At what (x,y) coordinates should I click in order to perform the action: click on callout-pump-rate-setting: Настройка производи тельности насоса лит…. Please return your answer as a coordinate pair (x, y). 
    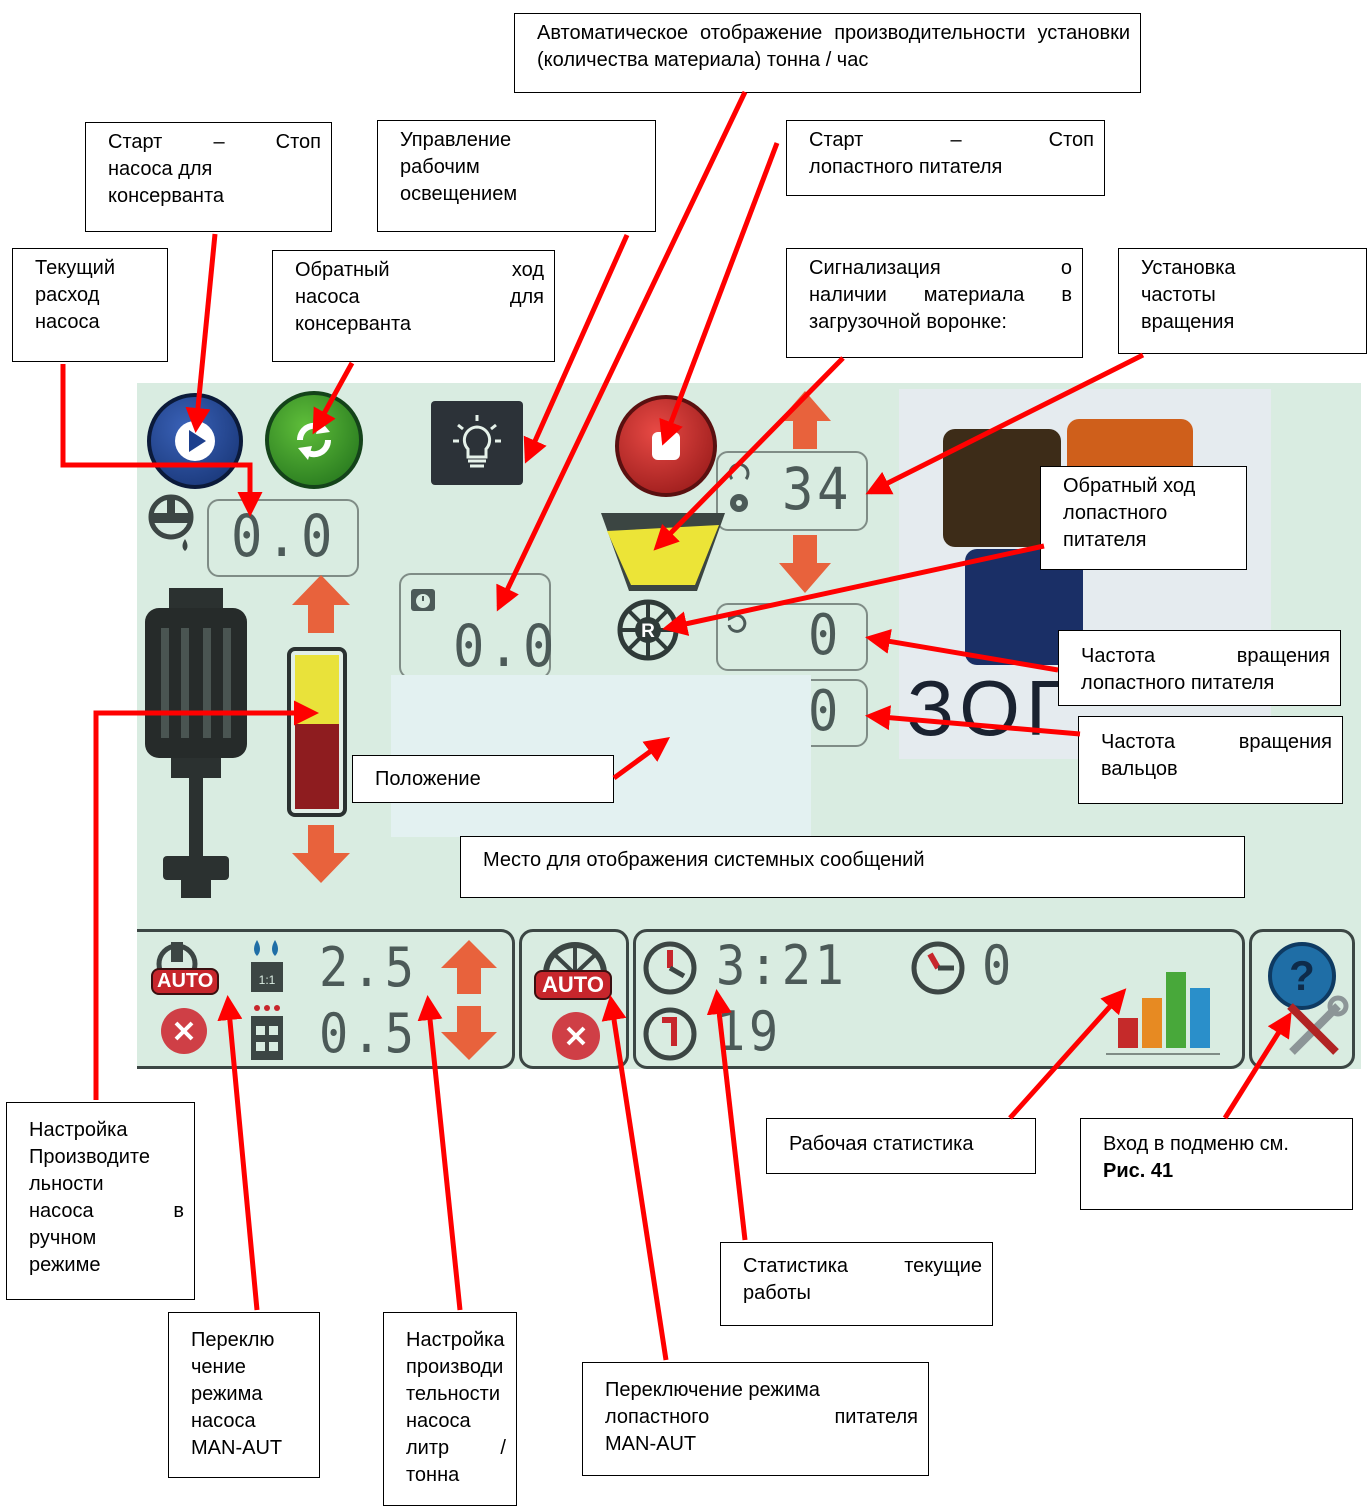
    Looking at the image, I should click on (450, 1409).